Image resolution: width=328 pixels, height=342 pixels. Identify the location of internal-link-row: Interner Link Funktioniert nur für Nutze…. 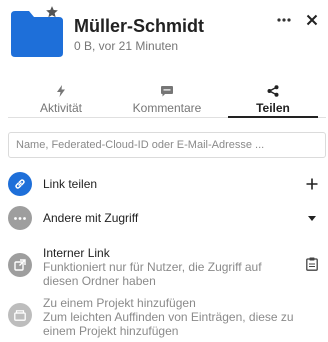
(167, 267).